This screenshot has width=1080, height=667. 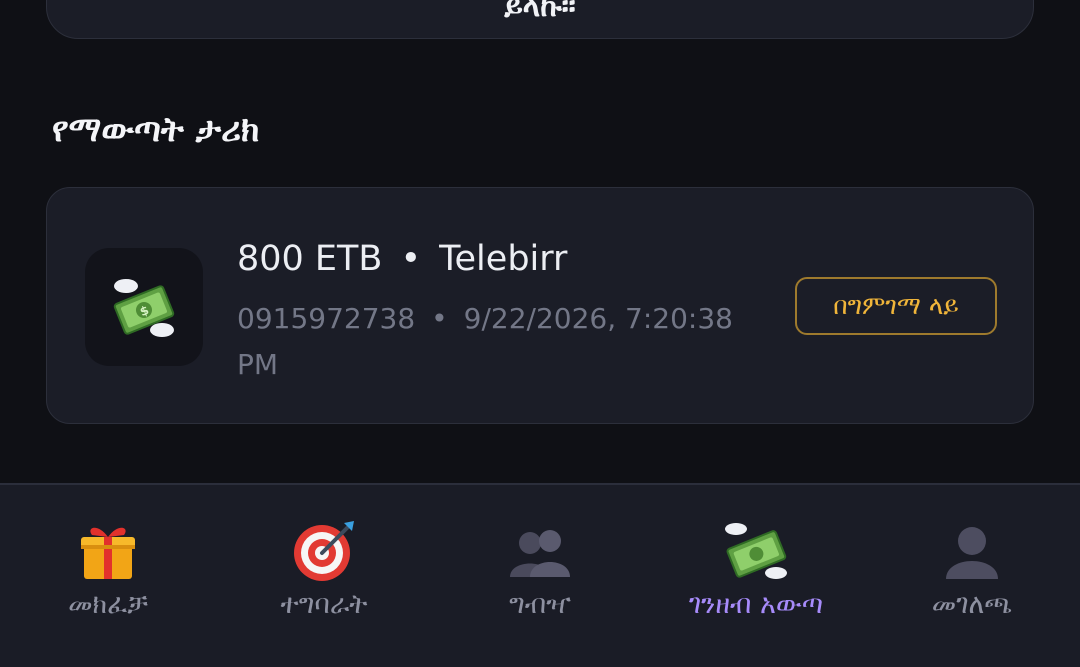 I want to click on money-with-wings-icon, so click(x=756, y=551).